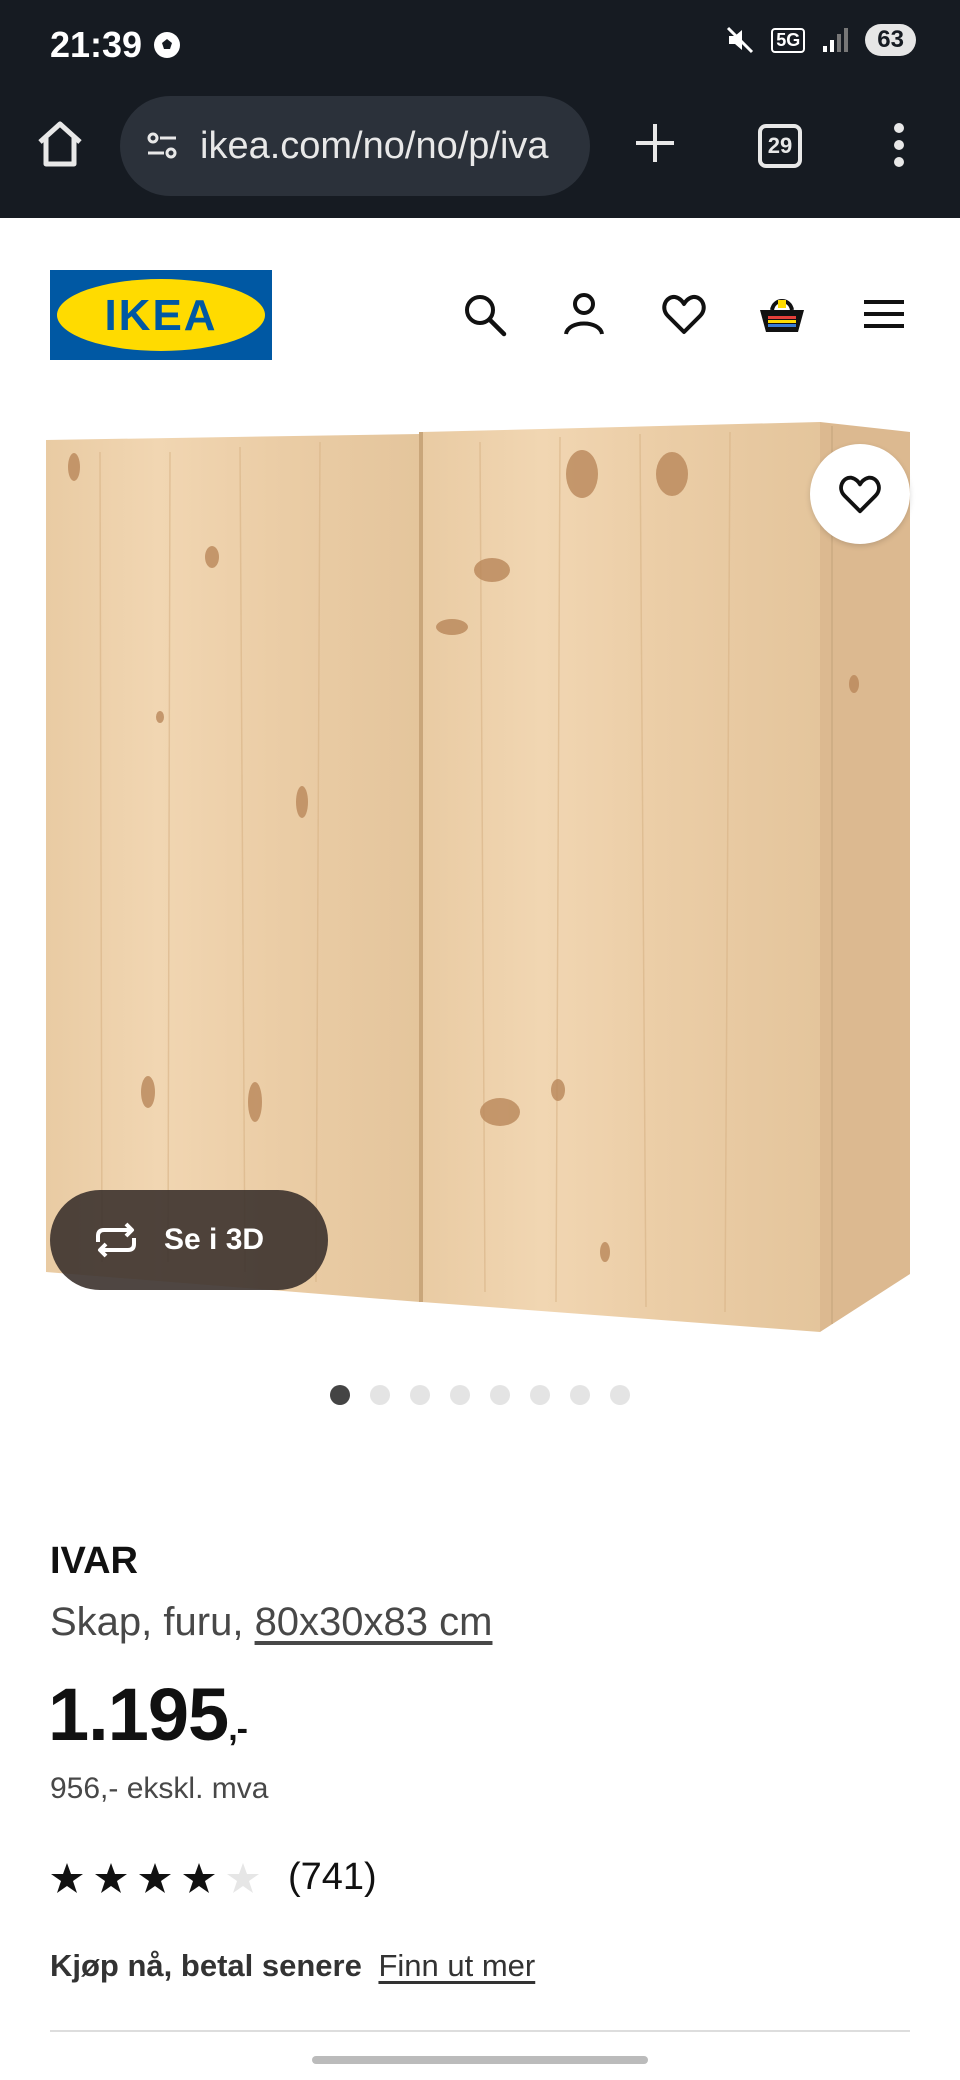 The image size is (960, 2080). Describe the element at coordinates (243, 1877) in the screenshot. I see `star-empty-icon` at that location.